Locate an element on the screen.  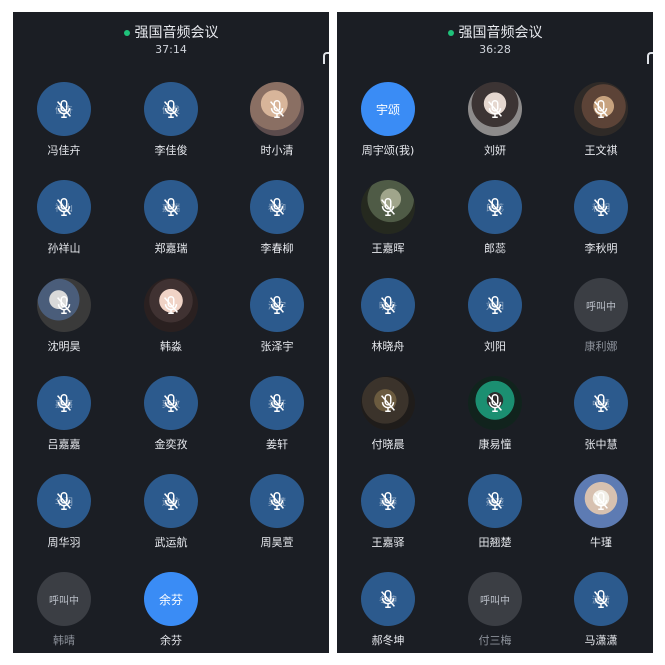
participant-name: 时小清 is located at coordinates (277, 150).